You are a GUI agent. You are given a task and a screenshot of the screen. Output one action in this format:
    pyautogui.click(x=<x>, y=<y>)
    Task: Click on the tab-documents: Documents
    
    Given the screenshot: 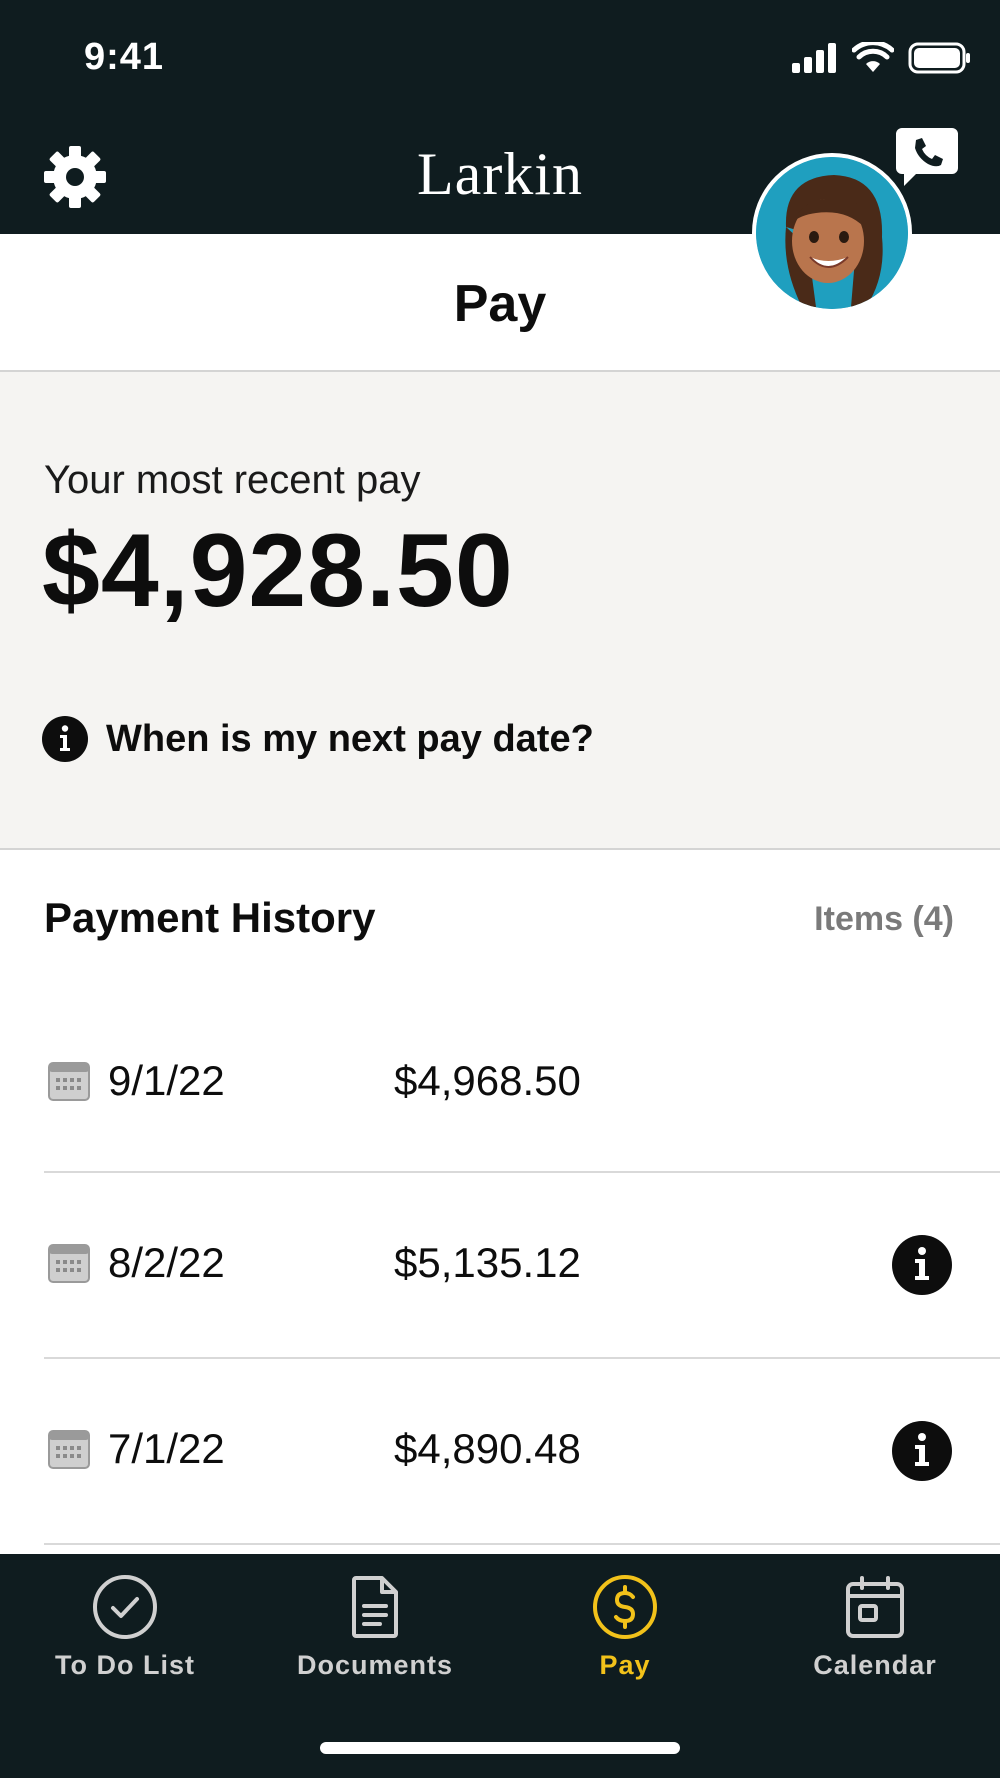 What is the action you would take?
    pyautogui.click(x=375, y=1627)
    